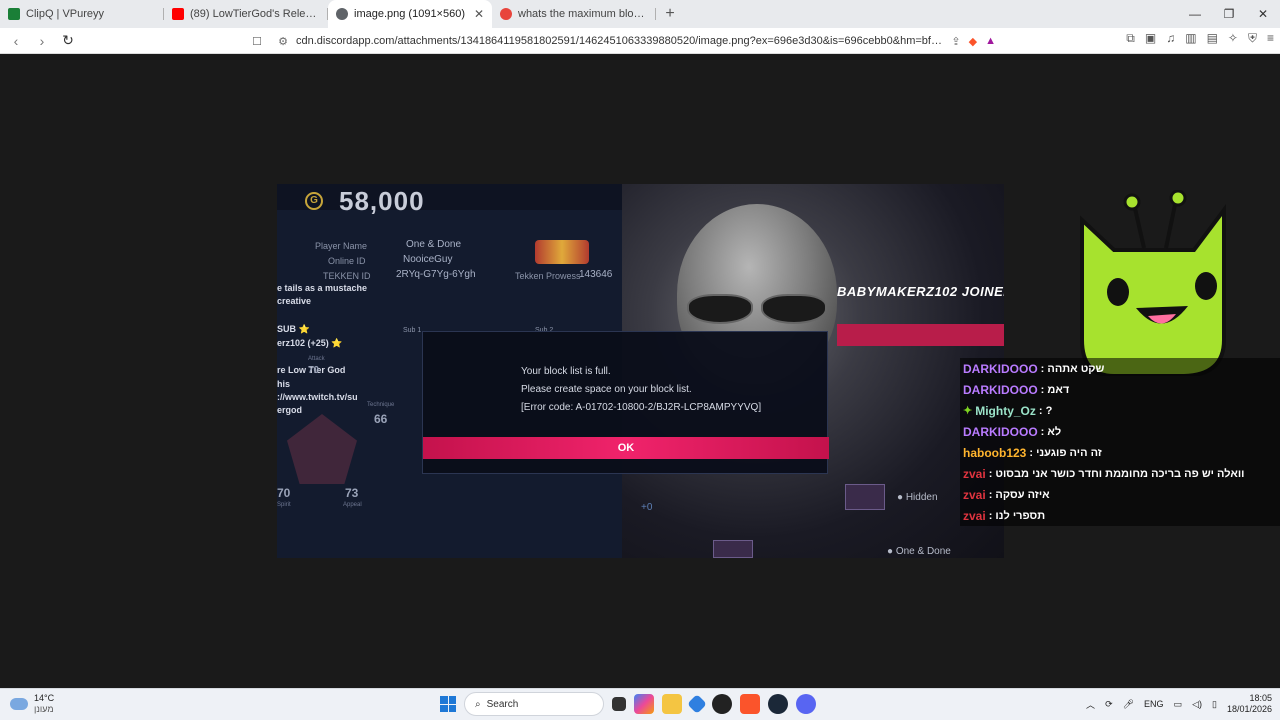 The image size is (1280, 720). Describe the element at coordinates (566, 371) in the screenshot. I see `dialog-line-1: Your block list is full.` at that location.